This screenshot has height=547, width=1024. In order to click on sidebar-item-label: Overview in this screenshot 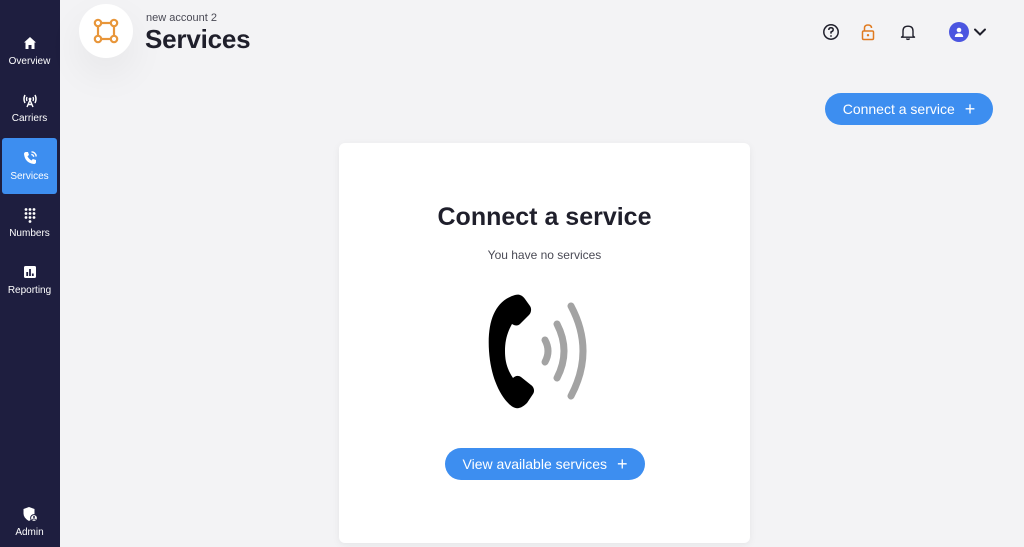, I will do `click(29, 61)`.